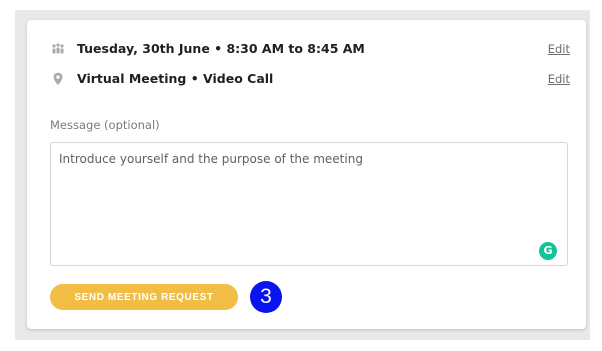  I want to click on grammarly-icon: G, so click(548, 251).